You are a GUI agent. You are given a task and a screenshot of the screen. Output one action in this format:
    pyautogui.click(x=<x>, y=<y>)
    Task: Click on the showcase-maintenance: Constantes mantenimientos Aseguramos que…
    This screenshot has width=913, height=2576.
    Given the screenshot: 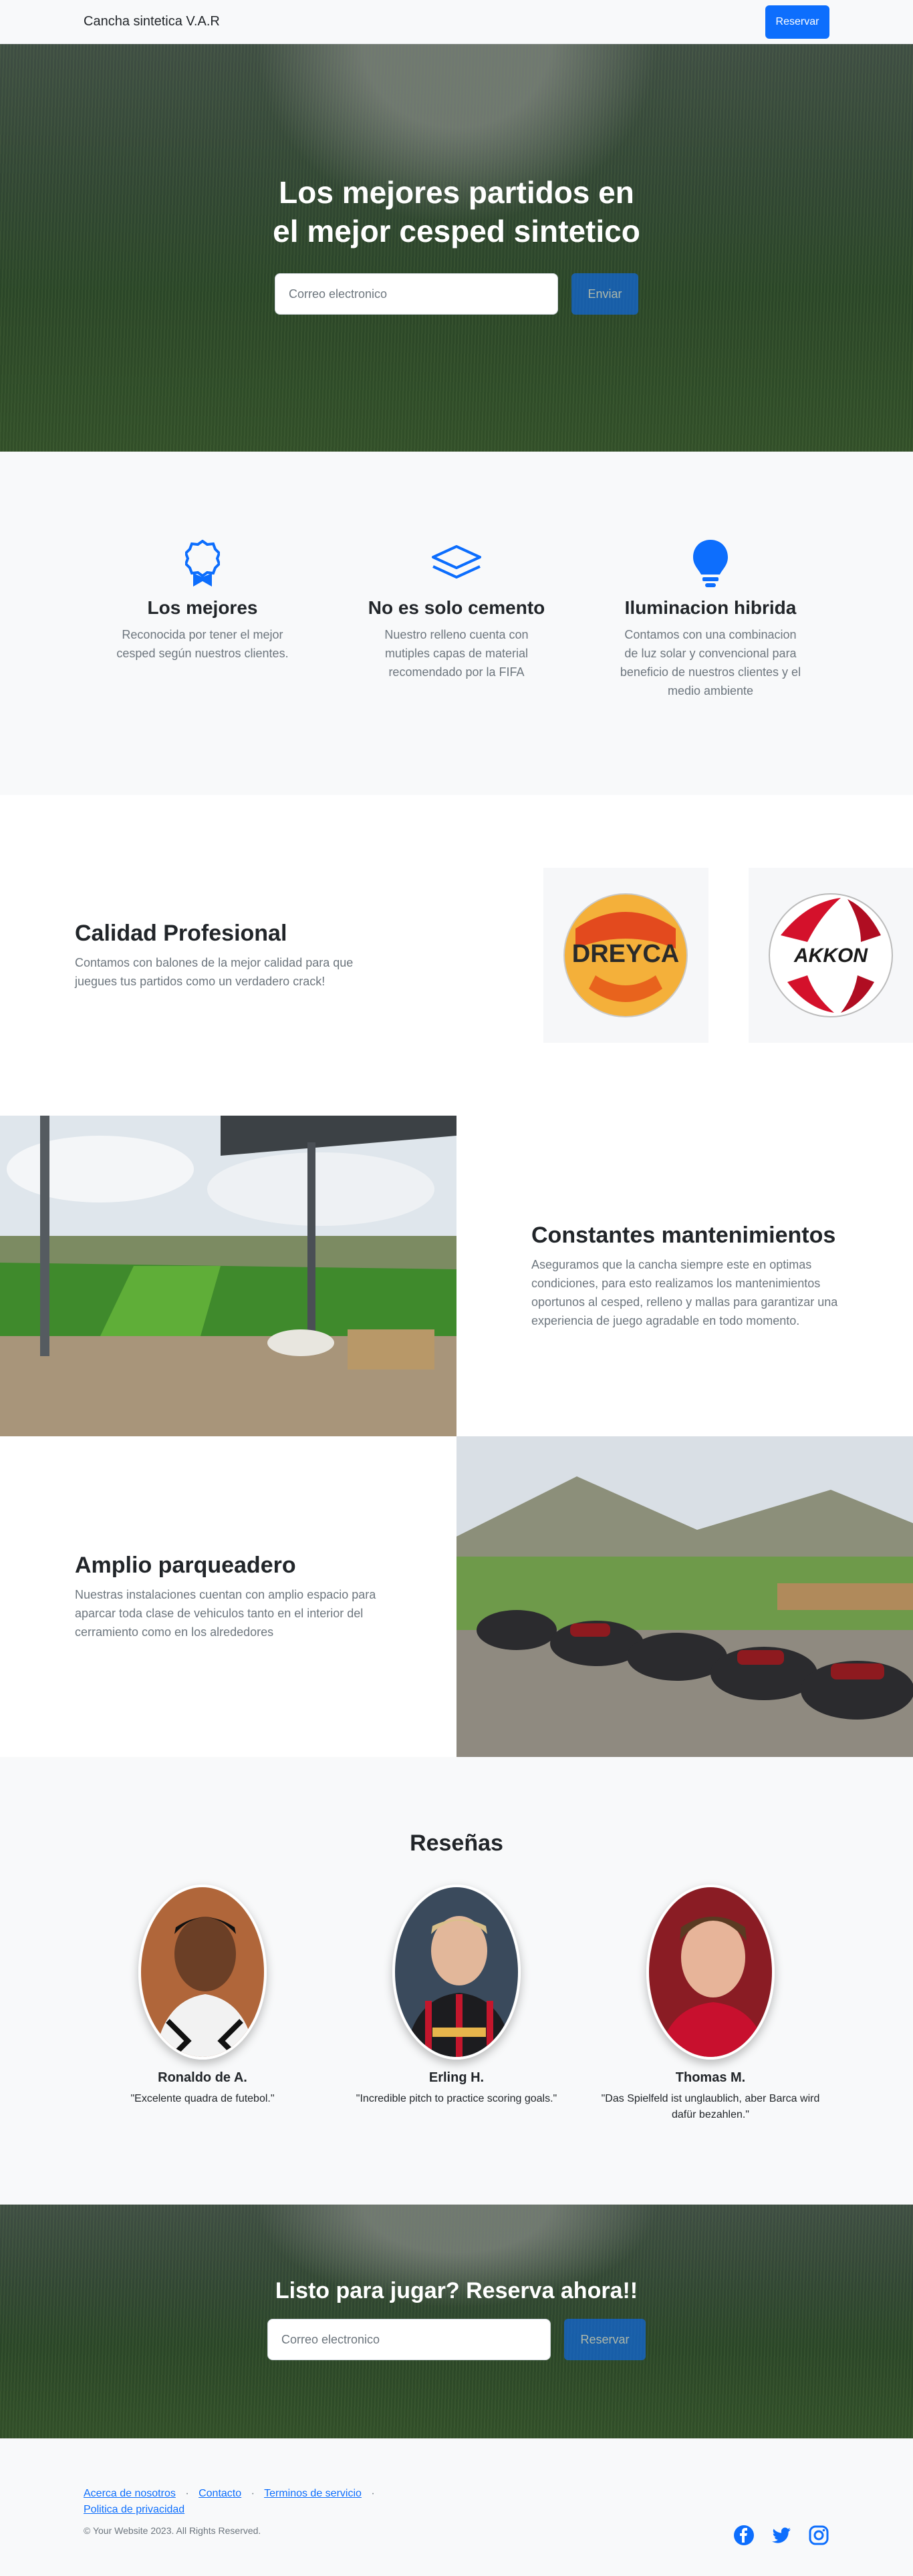 What is the action you would take?
    pyautogui.click(x=456, y=1276)
    